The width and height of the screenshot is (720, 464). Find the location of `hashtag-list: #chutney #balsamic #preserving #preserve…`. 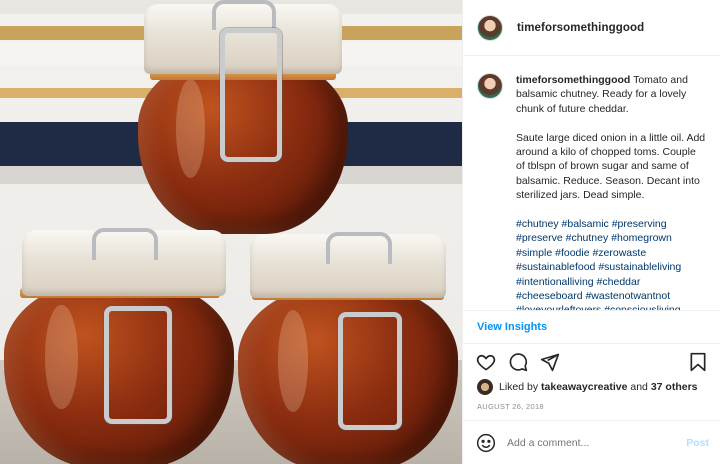

hashtag-list: #chutney #balsamic #preserving #preserve… is located at coordinates (598, 264).